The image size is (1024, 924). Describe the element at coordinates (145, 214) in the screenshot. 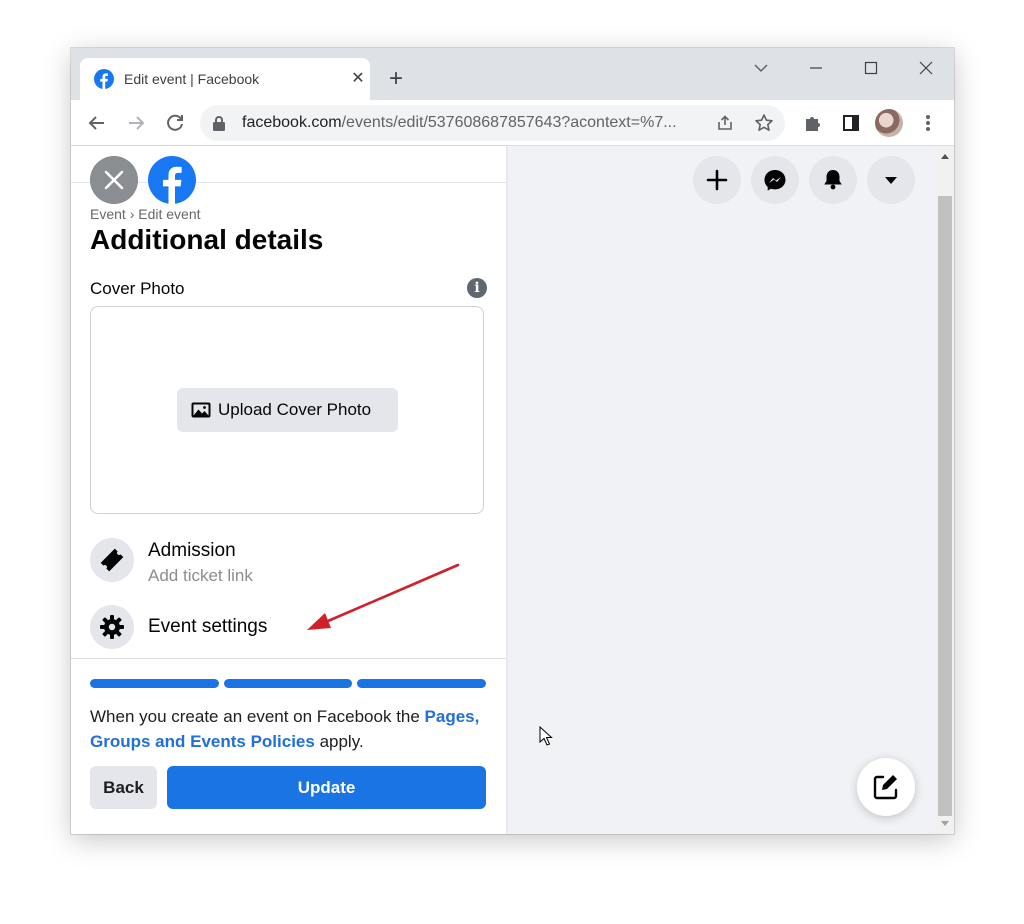

I see `breadcrumb: Event › Edit event` at that location.